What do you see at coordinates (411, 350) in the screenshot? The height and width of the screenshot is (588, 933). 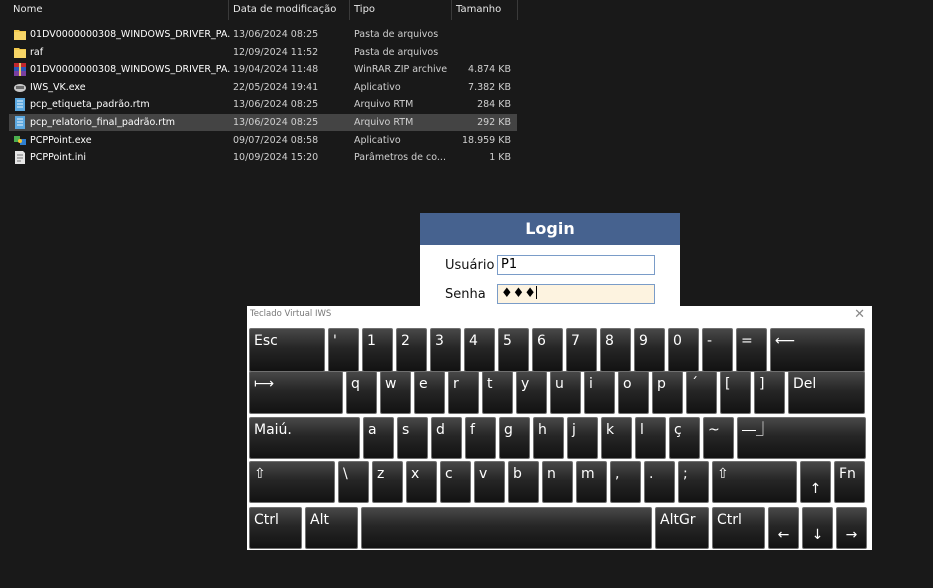 I see `key-2: 2` at bounding box center [411, 350].